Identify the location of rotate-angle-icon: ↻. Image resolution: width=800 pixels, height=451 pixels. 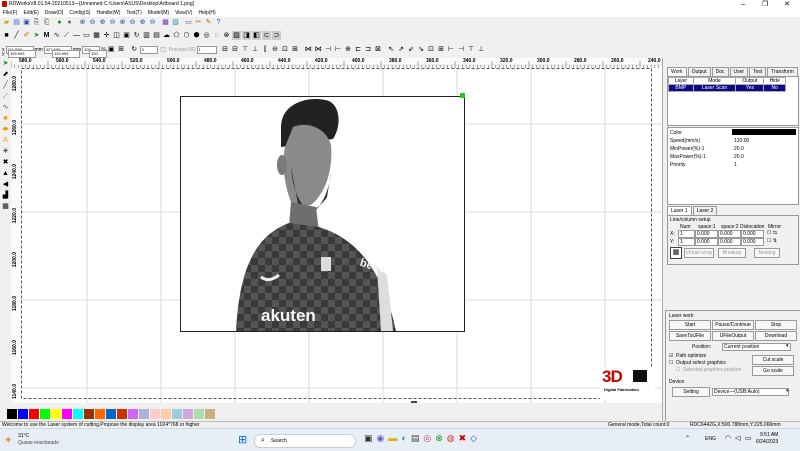
(134, 49).